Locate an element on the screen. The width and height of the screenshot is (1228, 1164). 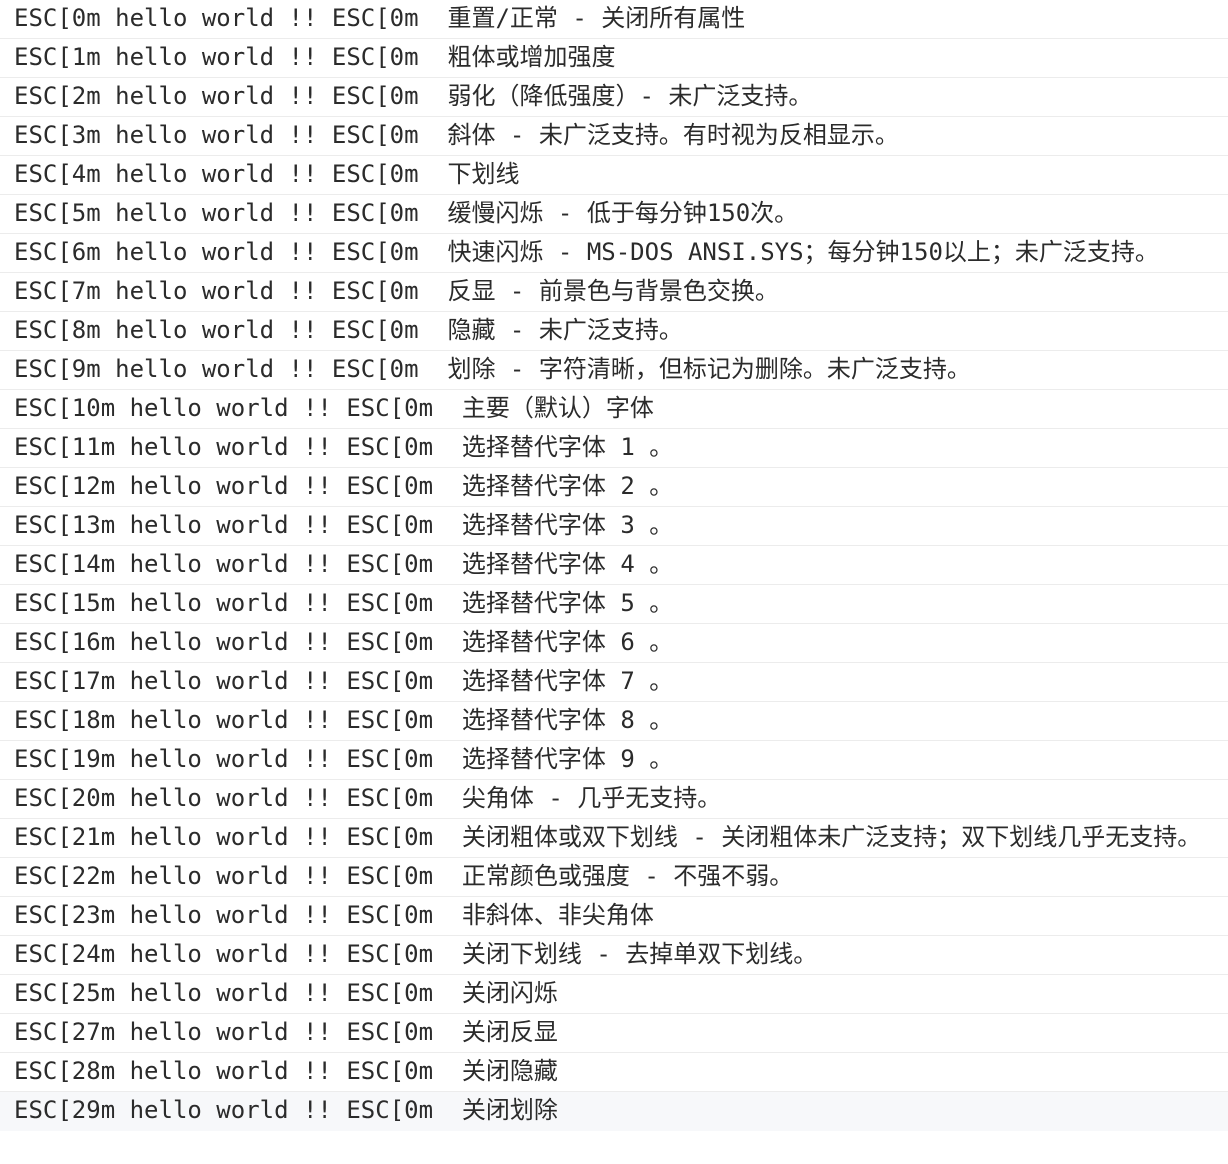
console-line: ESC[17m hello world !! ESC[0m 选择替代字体 7 。 is located at coordinates (614, 682).